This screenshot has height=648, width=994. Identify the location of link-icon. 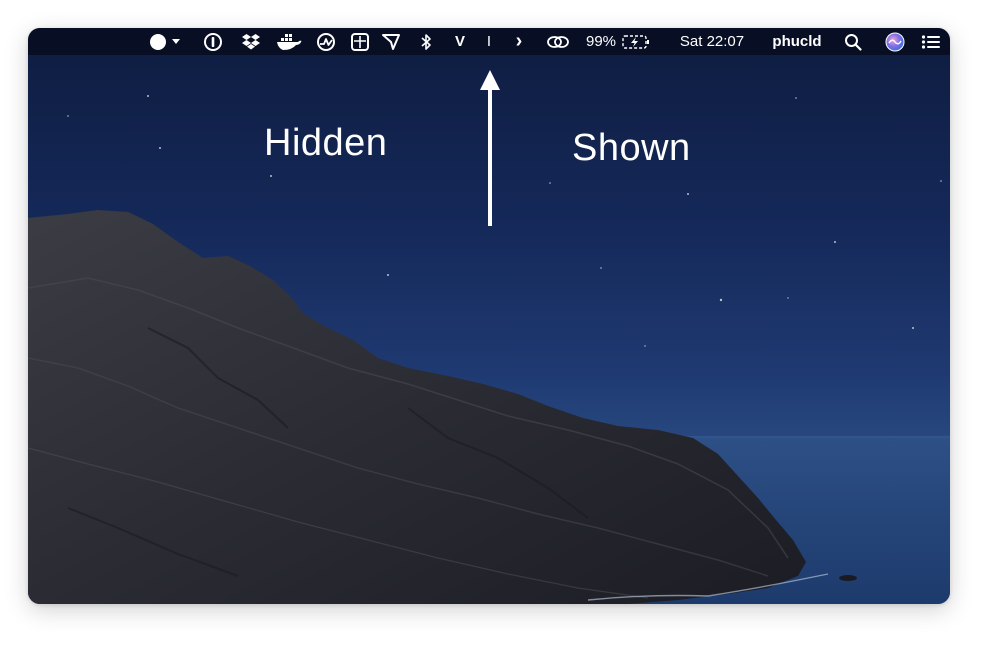
(558, 41).